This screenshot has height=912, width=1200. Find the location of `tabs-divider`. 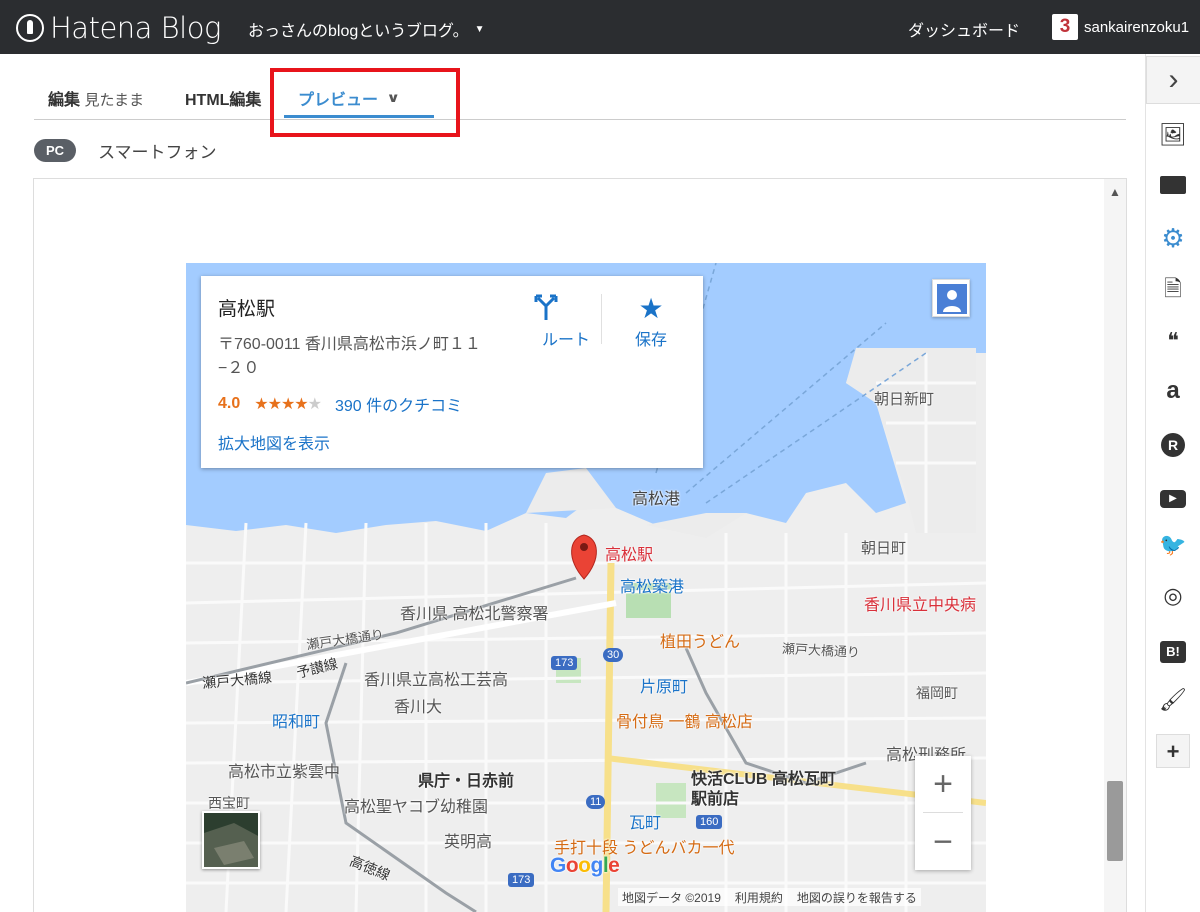

tabs-divider is located at coordinates (580, 119).